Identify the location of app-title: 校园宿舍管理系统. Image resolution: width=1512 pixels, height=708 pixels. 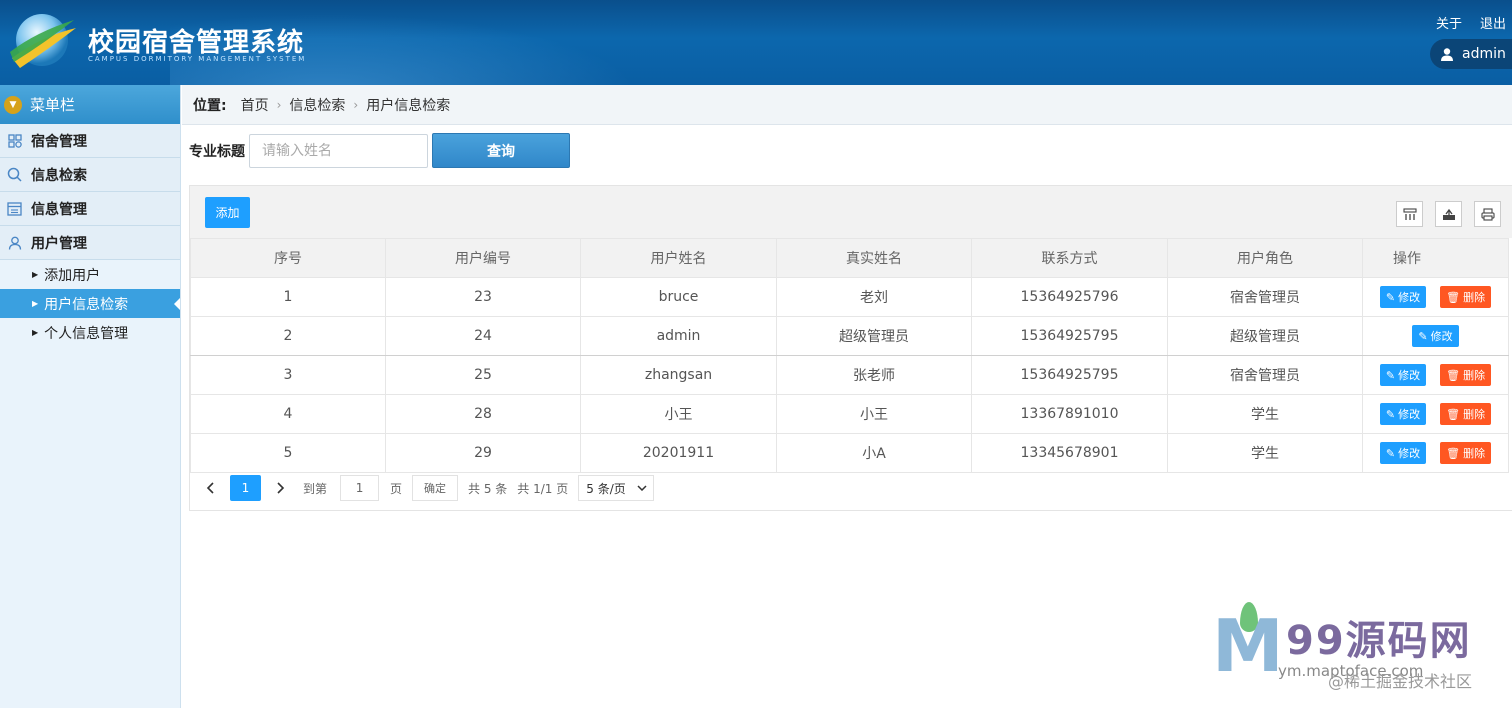
(196, 43).